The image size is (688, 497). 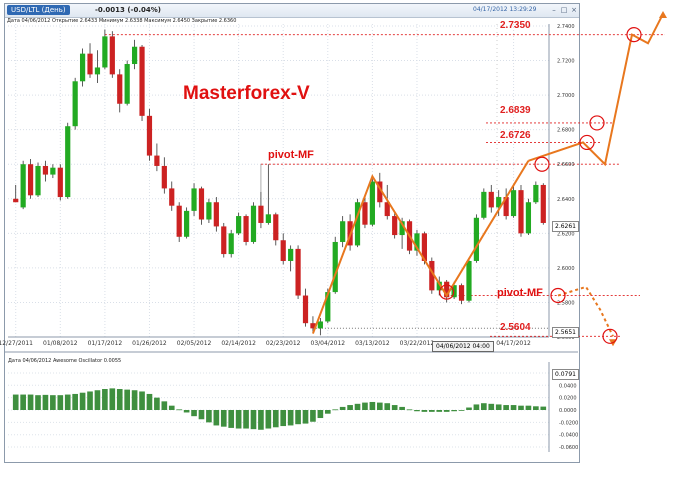 I want to click on osc-tick-label: -0.0200, so click(x=568, y=423).